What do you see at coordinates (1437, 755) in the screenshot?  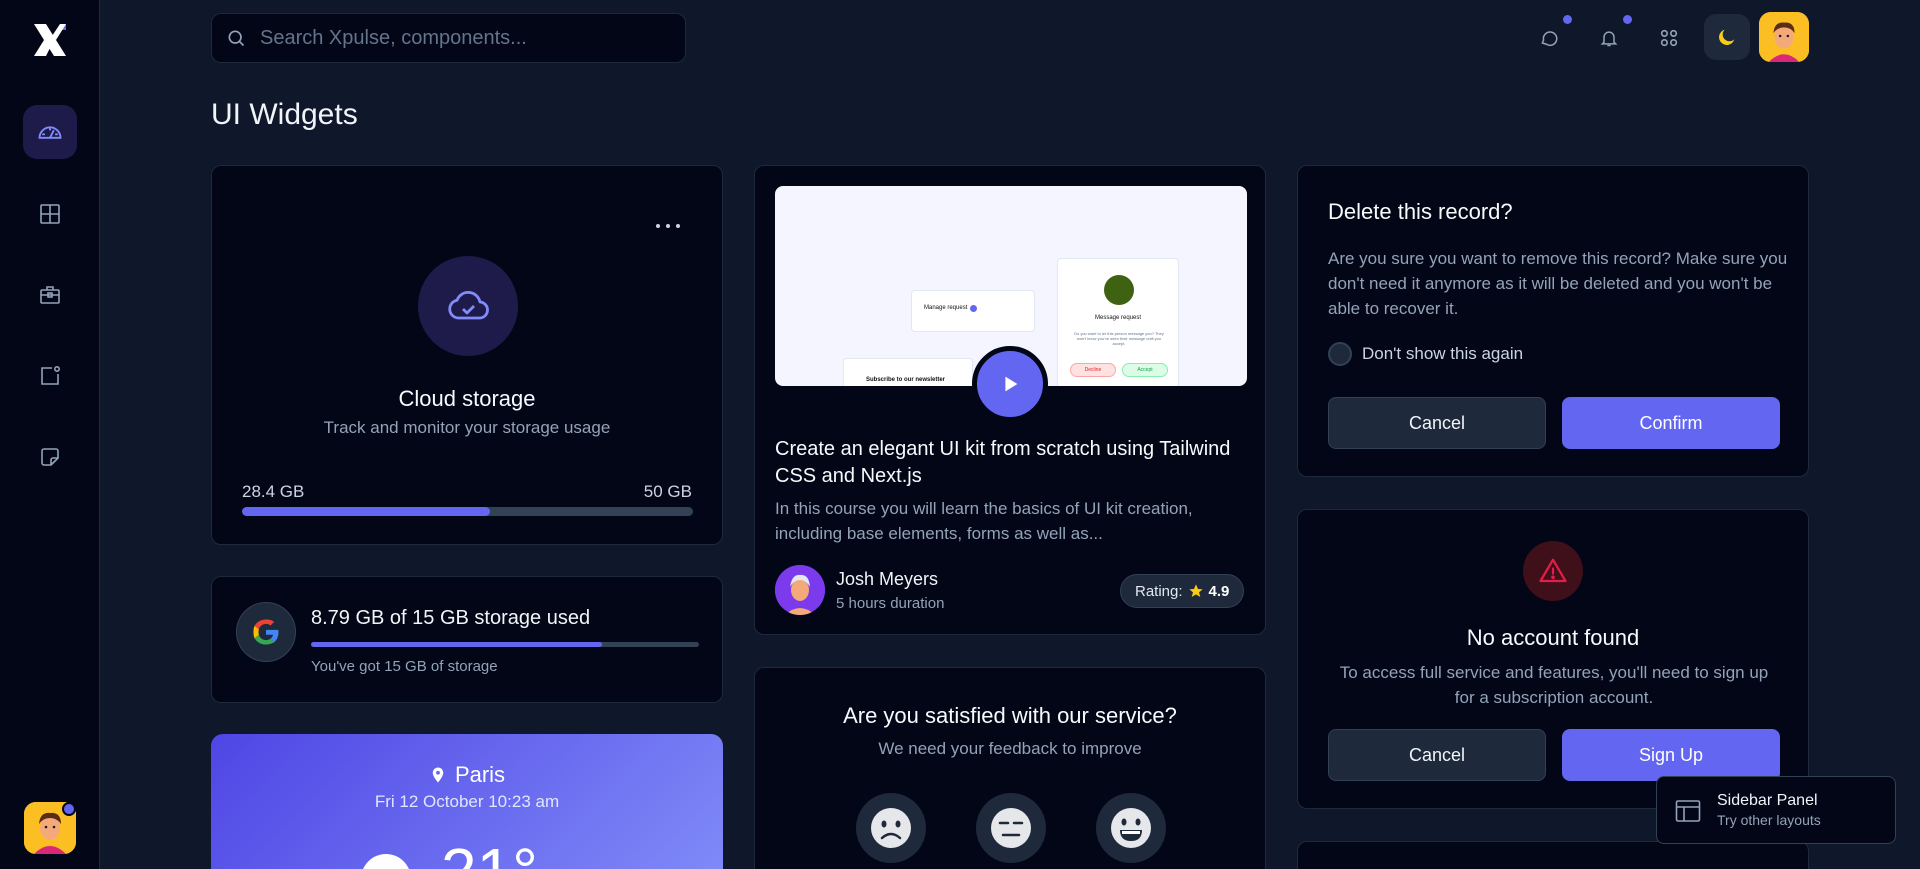 I see `no-account-cancel-button: Cancel` at bounding box center [1437, 755].